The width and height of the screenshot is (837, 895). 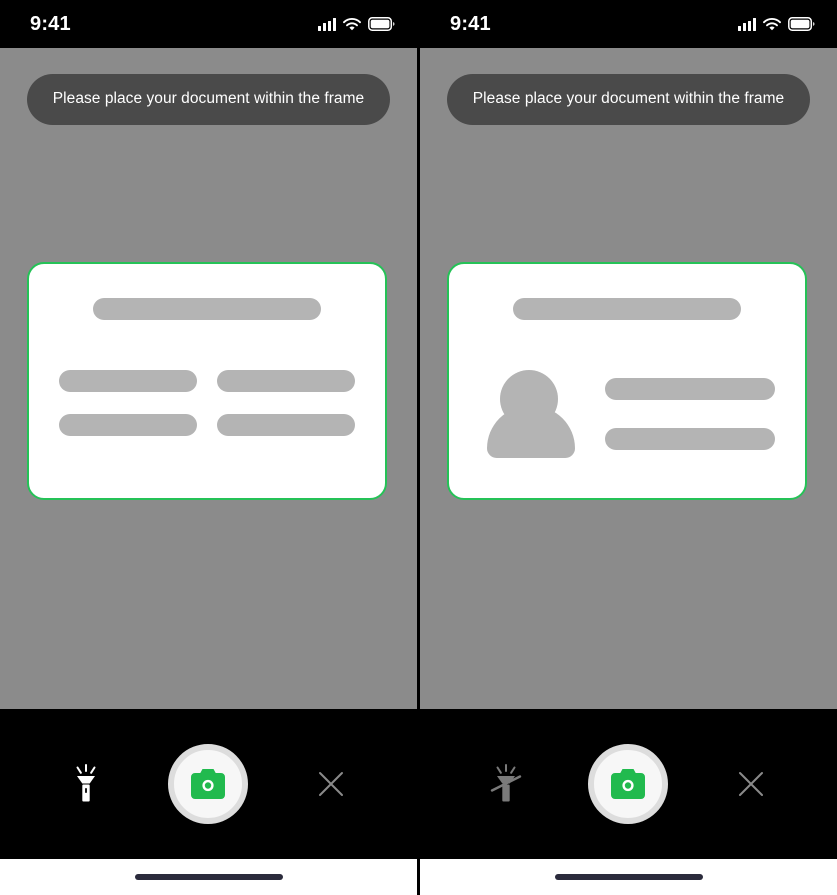 I want to click on id-card-frame-card, so click(x=627, y=381).